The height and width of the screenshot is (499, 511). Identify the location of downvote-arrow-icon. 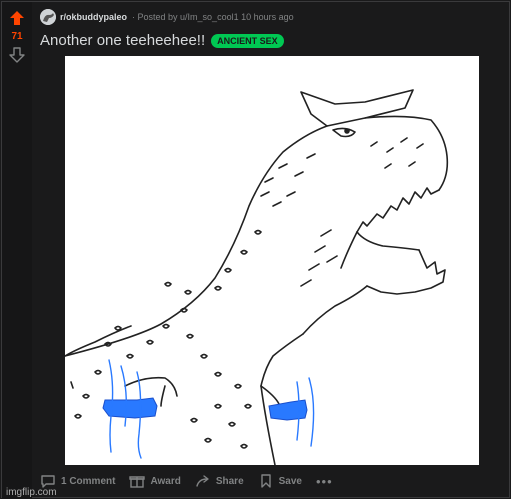
(17, 55).